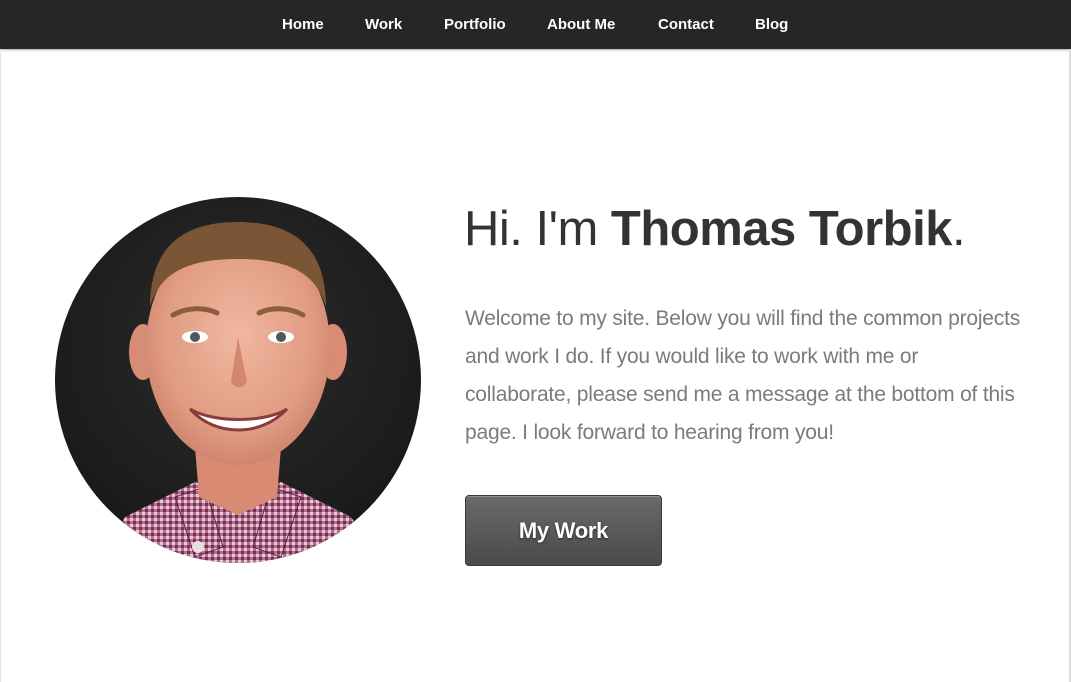 The width and height of the screenshot is (1071, 682). What do you see at coordinates (303, 24) in the screenshot?
I see `nav-item-home: Home` at bounding box center [303, 24].